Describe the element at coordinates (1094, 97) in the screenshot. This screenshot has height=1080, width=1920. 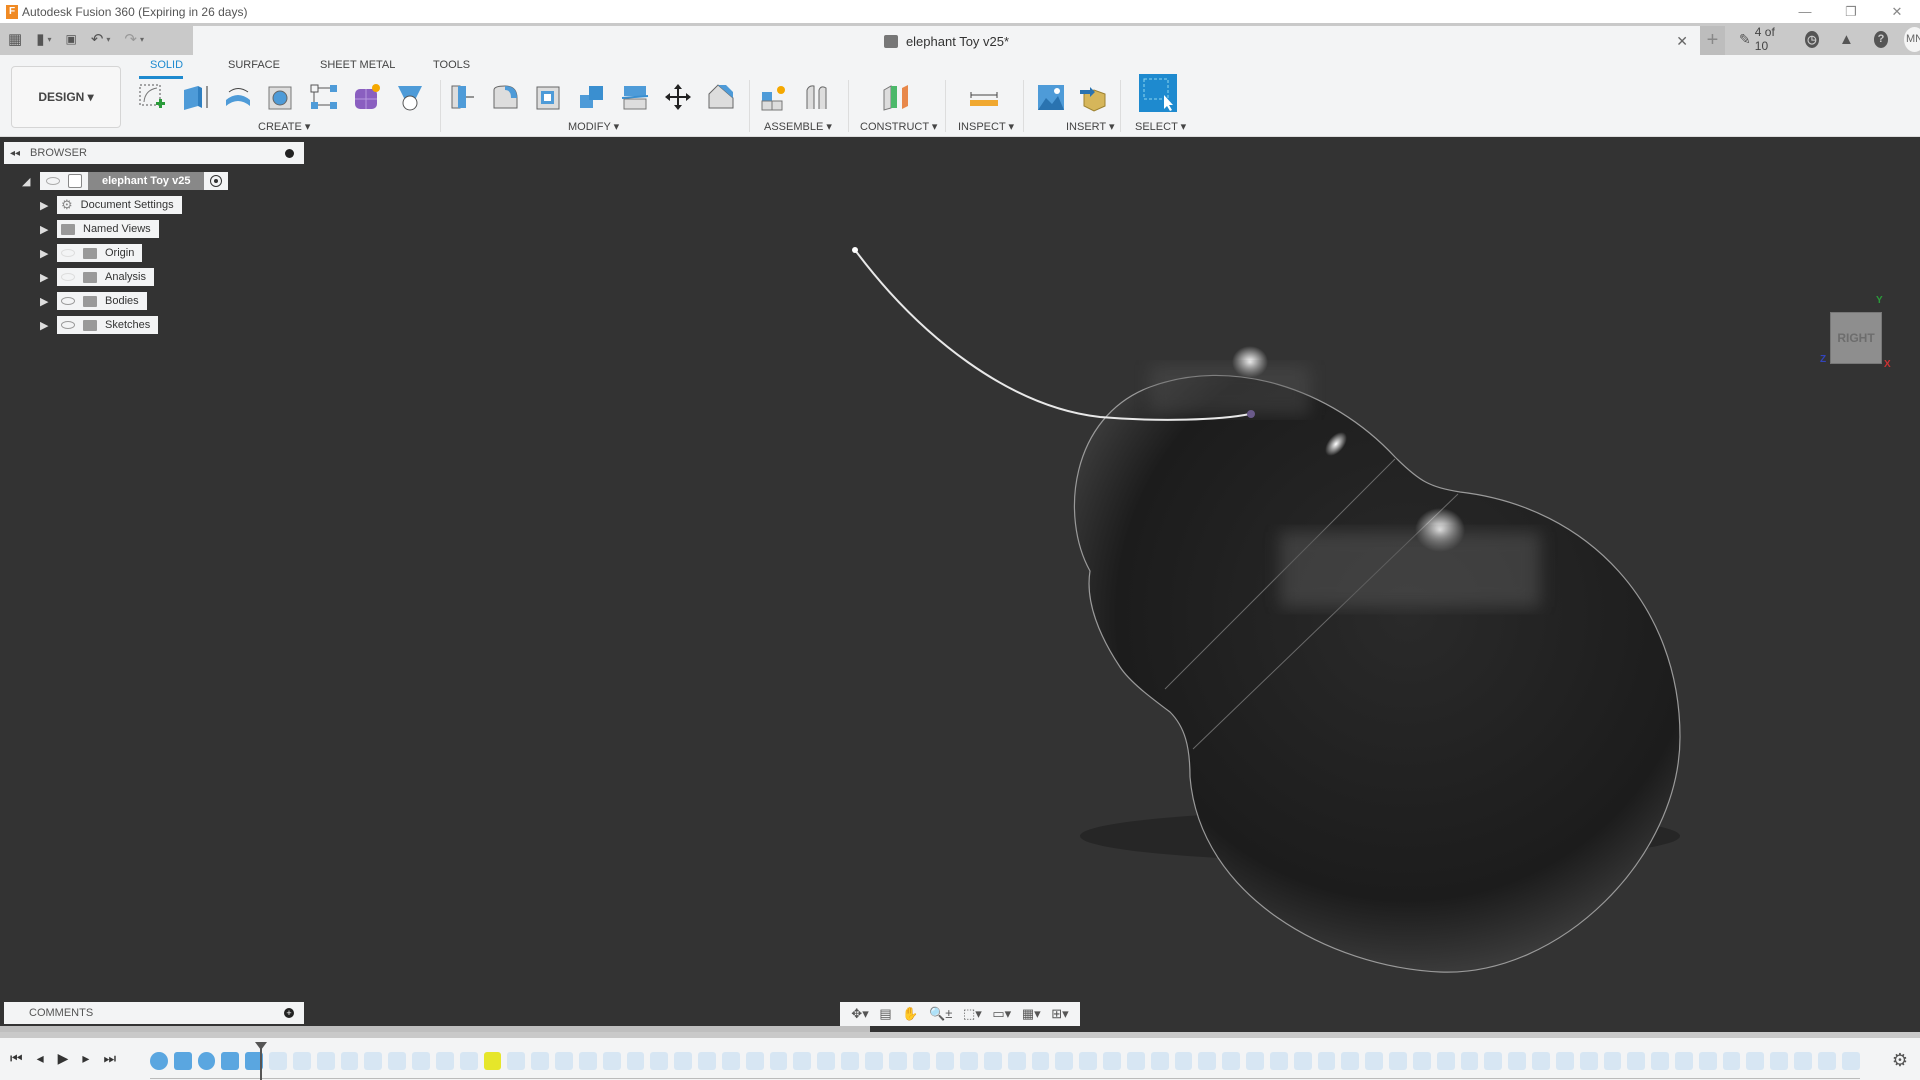
I see `insert-mesh-button` at that location.